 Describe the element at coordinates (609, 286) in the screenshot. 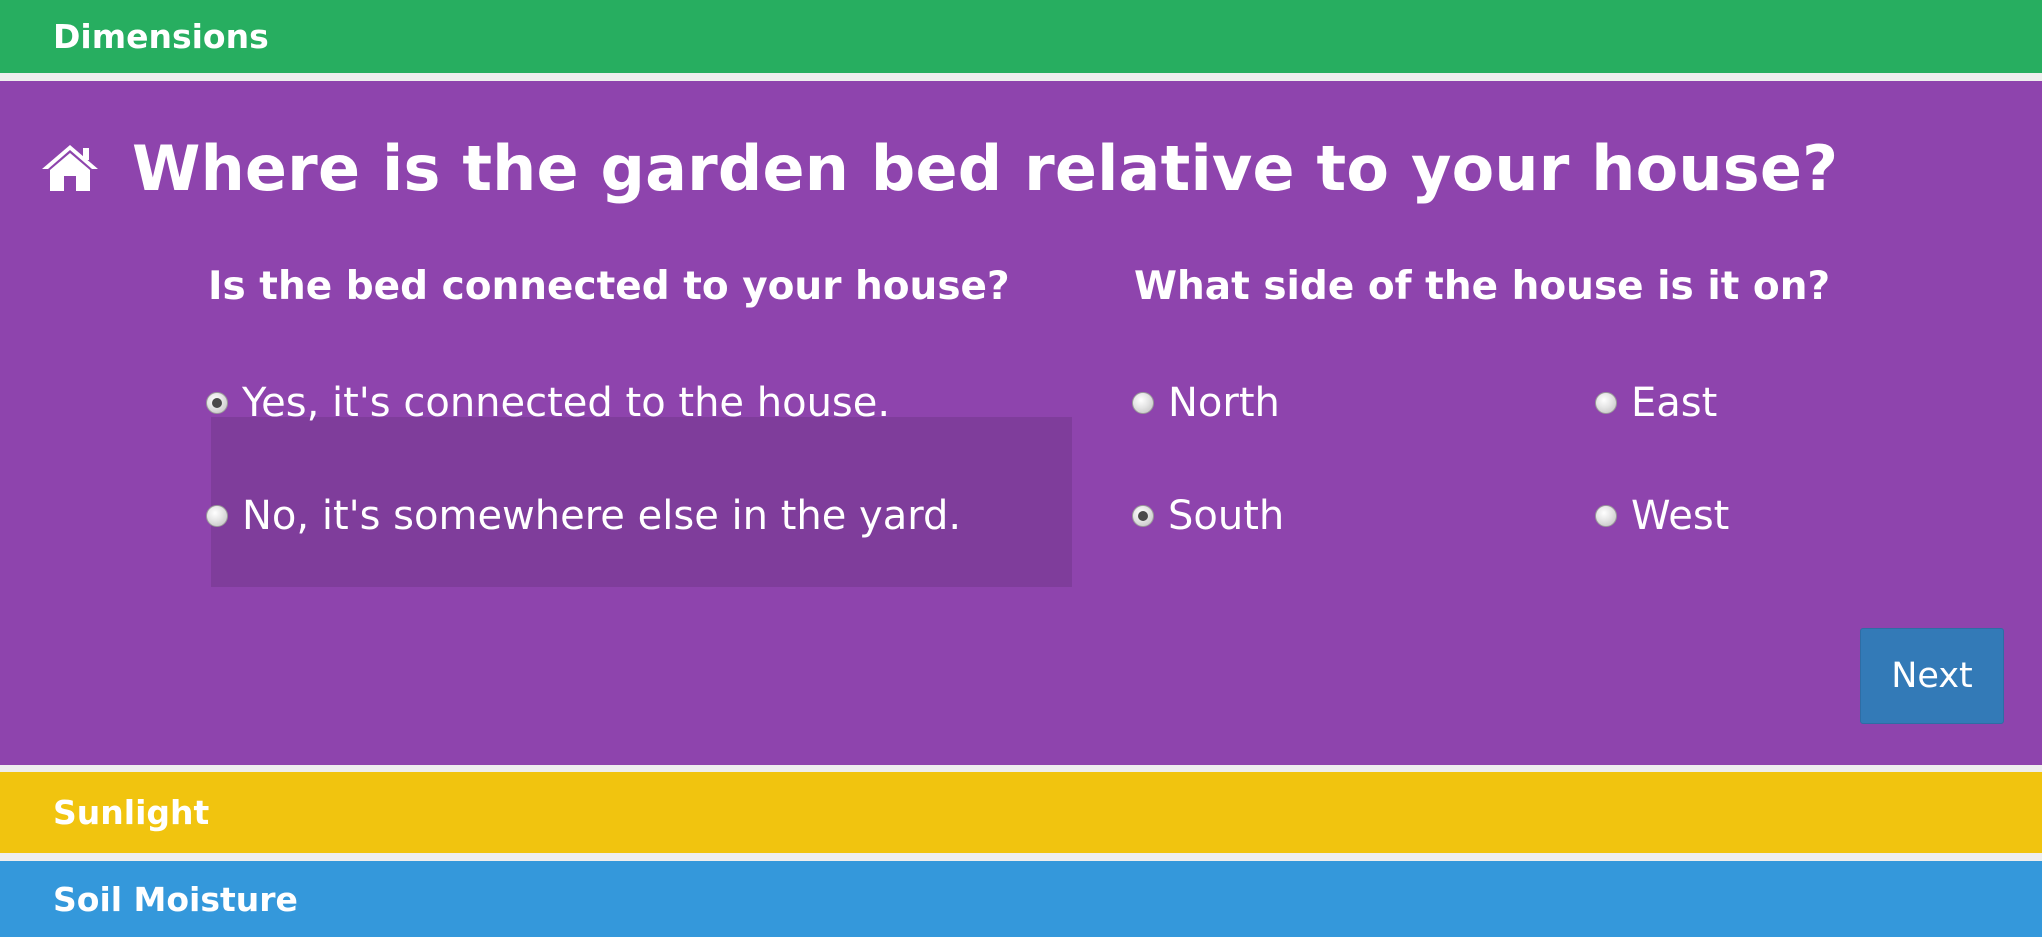

I see `connected-question-label: Is the bed connected to your house?` at that location.